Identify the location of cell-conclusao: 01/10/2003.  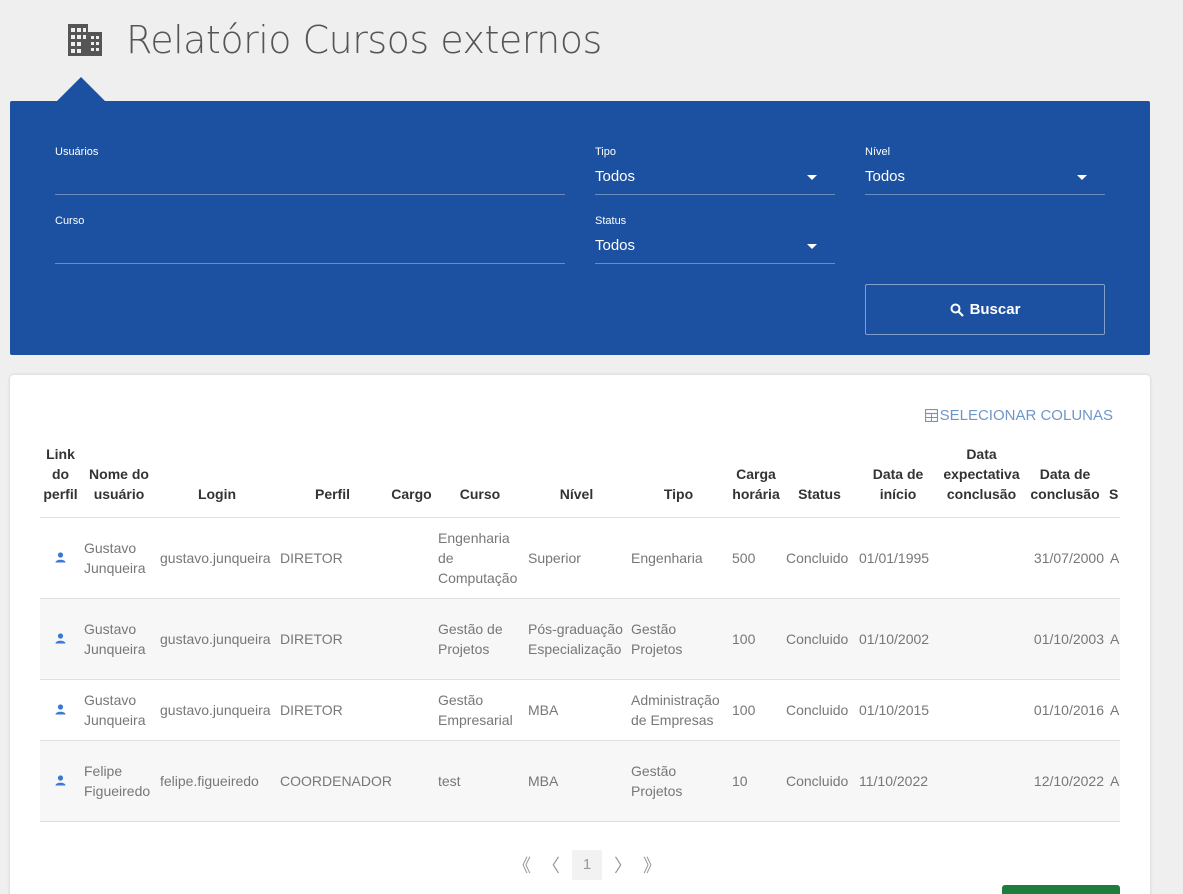
(1065, 639).